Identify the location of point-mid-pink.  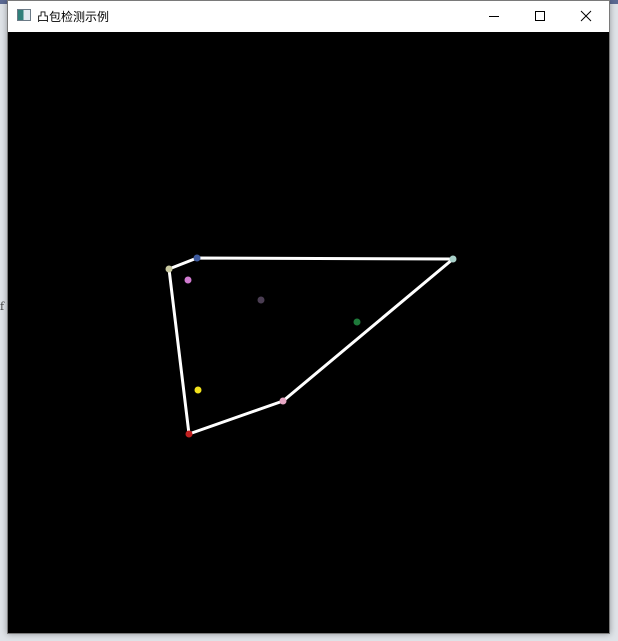
(283, 401).